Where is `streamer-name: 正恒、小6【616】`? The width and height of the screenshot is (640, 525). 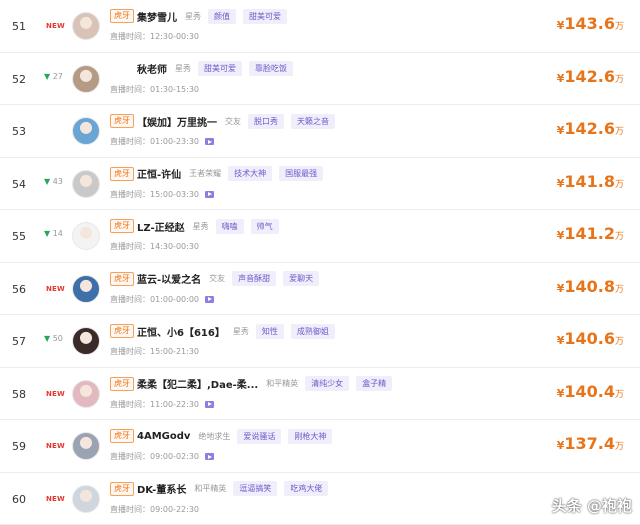 streamer-name: 正恒、小6【616】 is located at coordinates (181, 331).